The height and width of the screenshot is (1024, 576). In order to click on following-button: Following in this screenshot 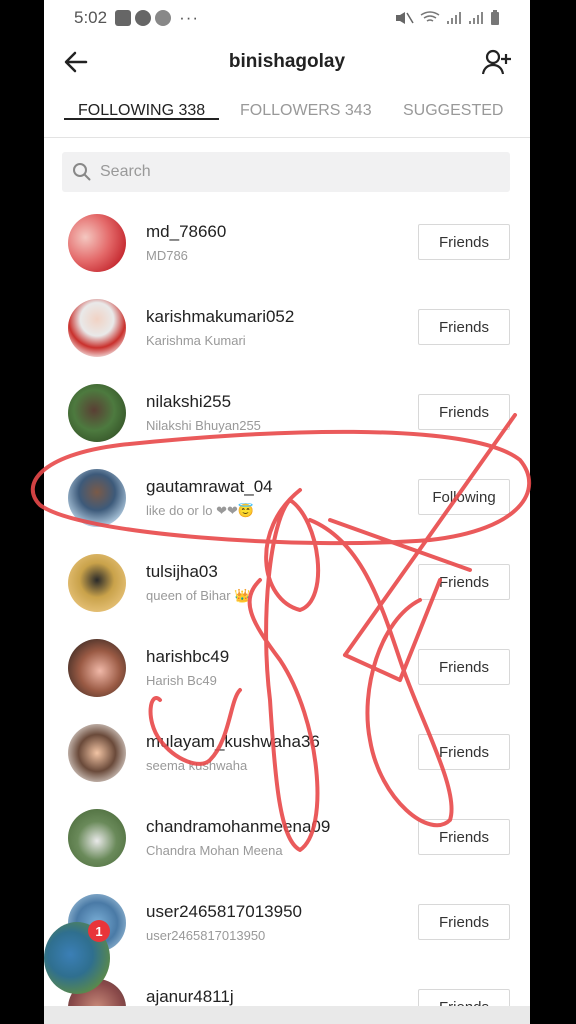, I will do `click(464, 497)`.